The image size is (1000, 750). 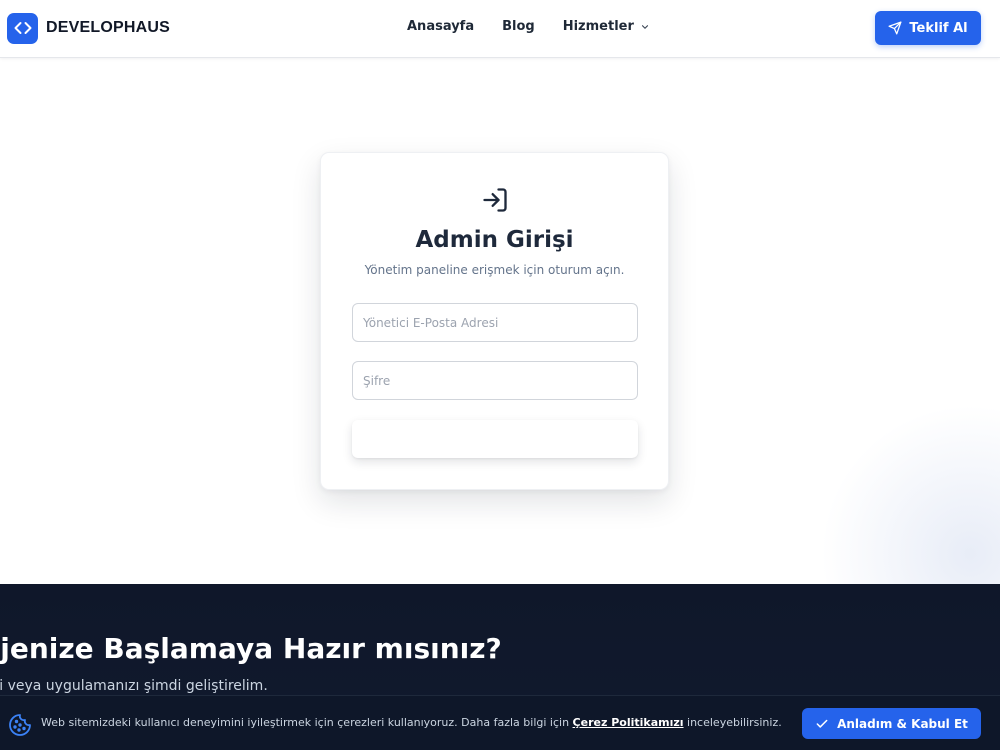 What do you see at coordinates (910, 494) in the screenshot?
I see `background-glow` at bounding box center [910, 494].